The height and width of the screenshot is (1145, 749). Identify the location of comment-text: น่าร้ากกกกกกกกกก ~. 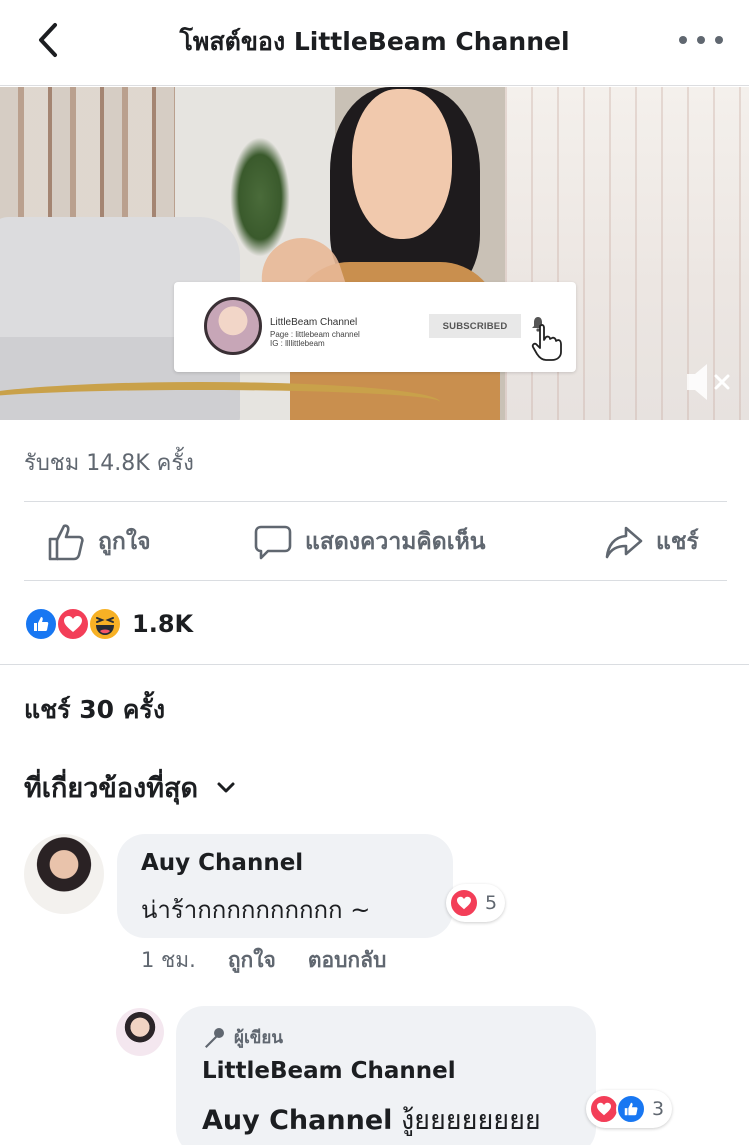
(256, 910).